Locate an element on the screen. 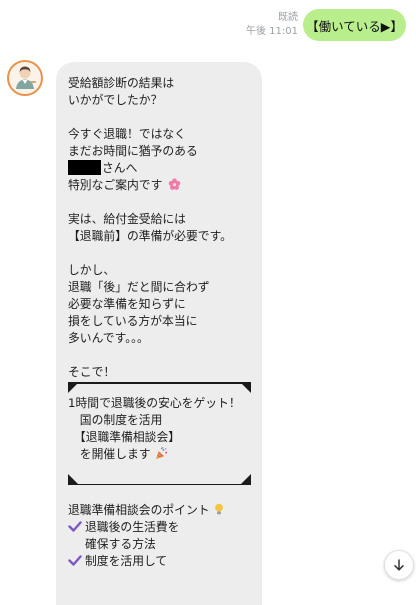  message-line: 今すぐ退職！ではなく is located at coordinates (127, 134).